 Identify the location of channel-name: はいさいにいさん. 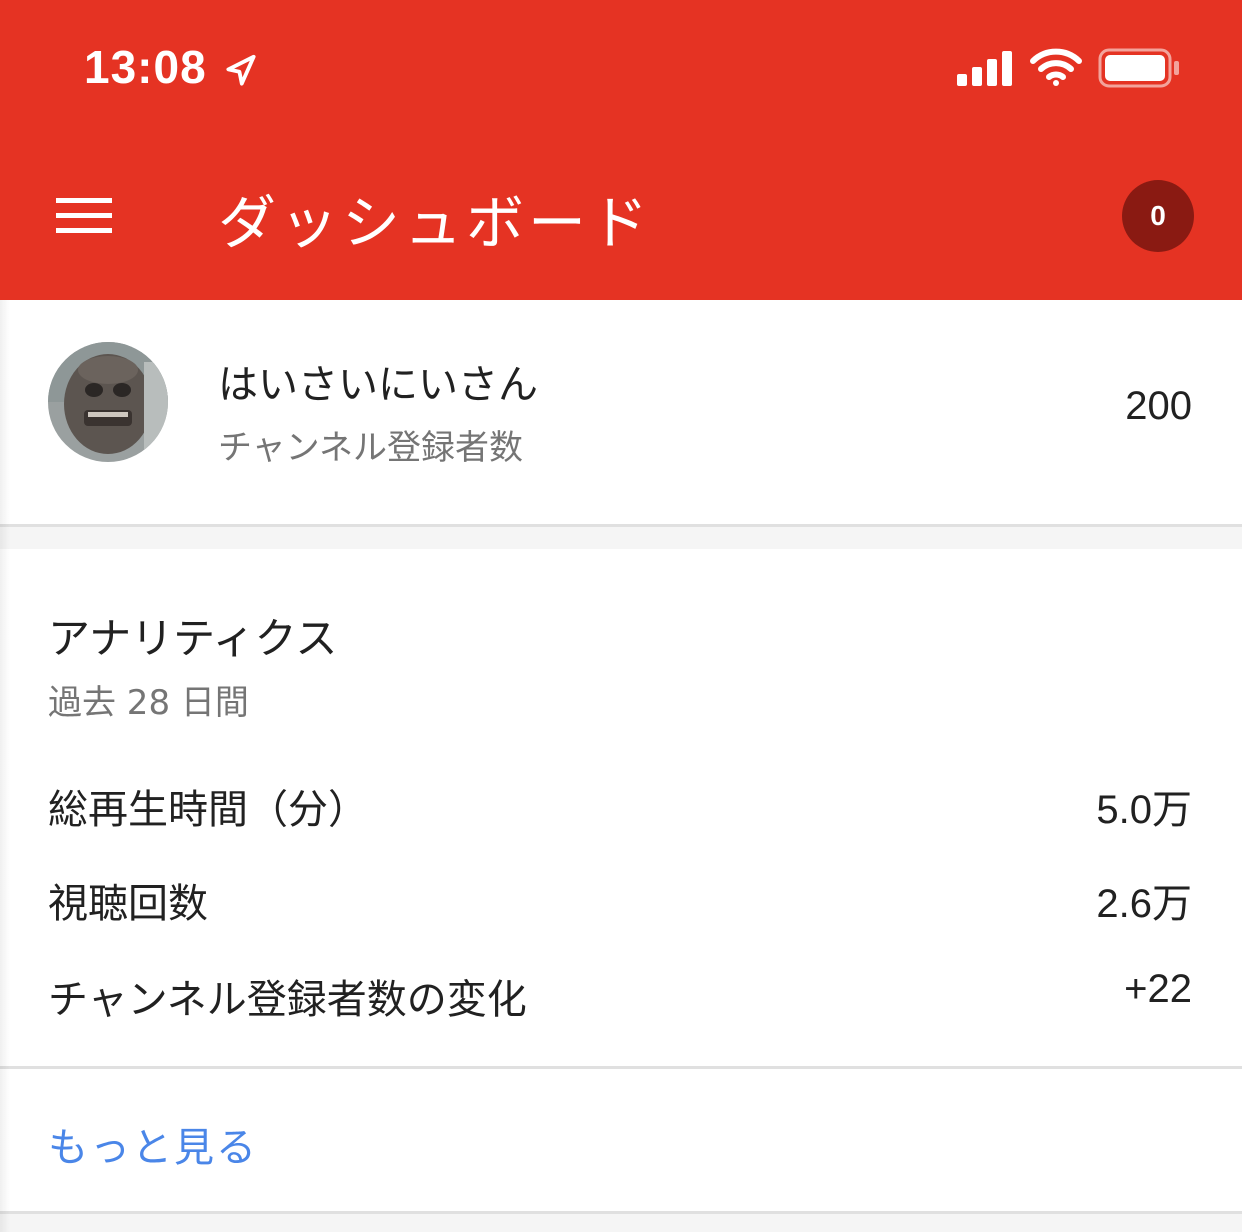
(378, 385).